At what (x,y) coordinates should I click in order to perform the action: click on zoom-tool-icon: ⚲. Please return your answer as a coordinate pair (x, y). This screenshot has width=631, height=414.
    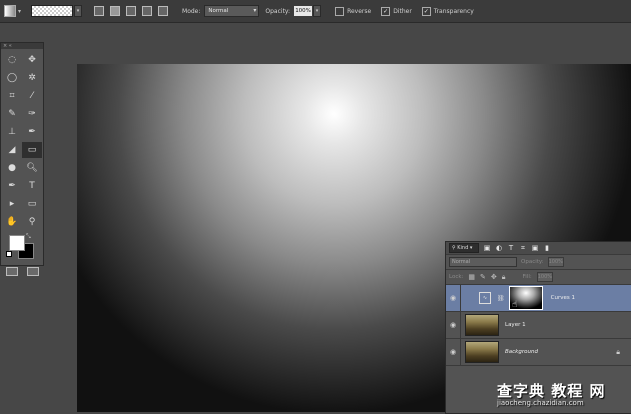
    Looking at the image, I should click on (32, 222).